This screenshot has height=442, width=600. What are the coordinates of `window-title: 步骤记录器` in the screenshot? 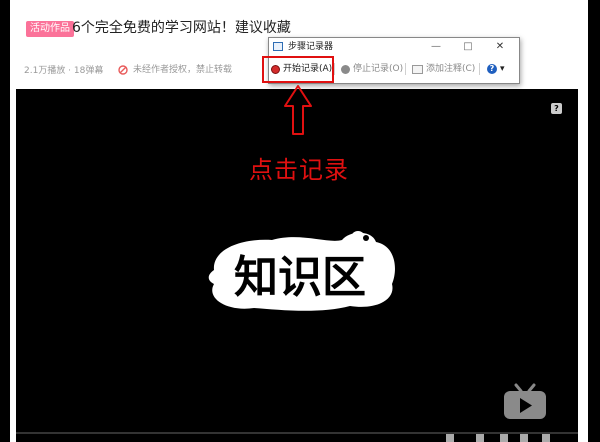 It's located at (311, 47).